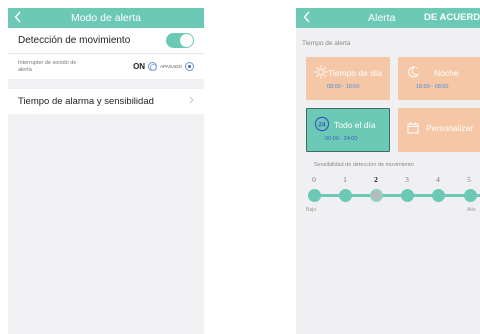  Describe the element at coordinates (186, 40) in the screenshot. I see `toggle-knob` at that location.